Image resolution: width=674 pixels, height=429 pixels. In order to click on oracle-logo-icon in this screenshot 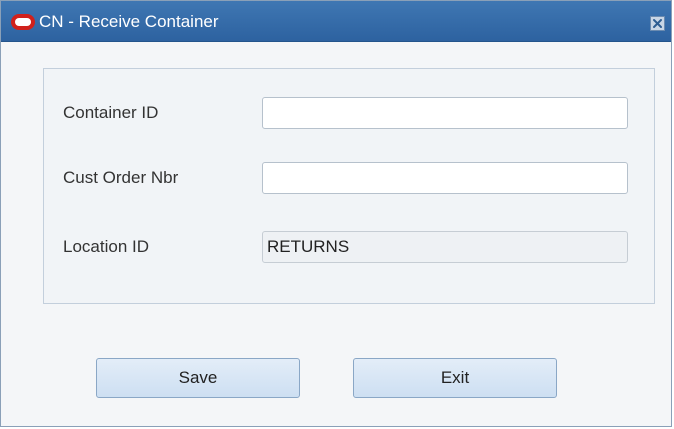, I will do `click(23, 22)`.